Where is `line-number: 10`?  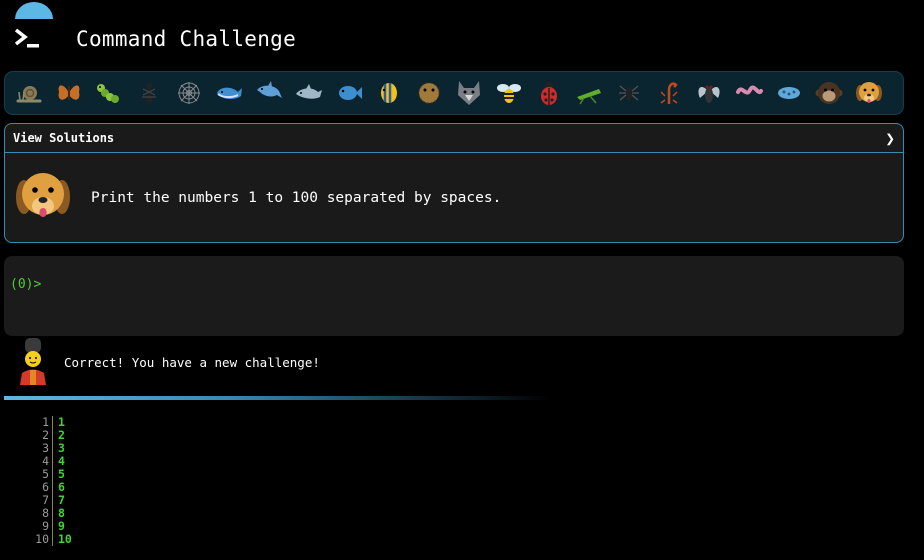
line-number: 10 is located at coordinates (42, 539).